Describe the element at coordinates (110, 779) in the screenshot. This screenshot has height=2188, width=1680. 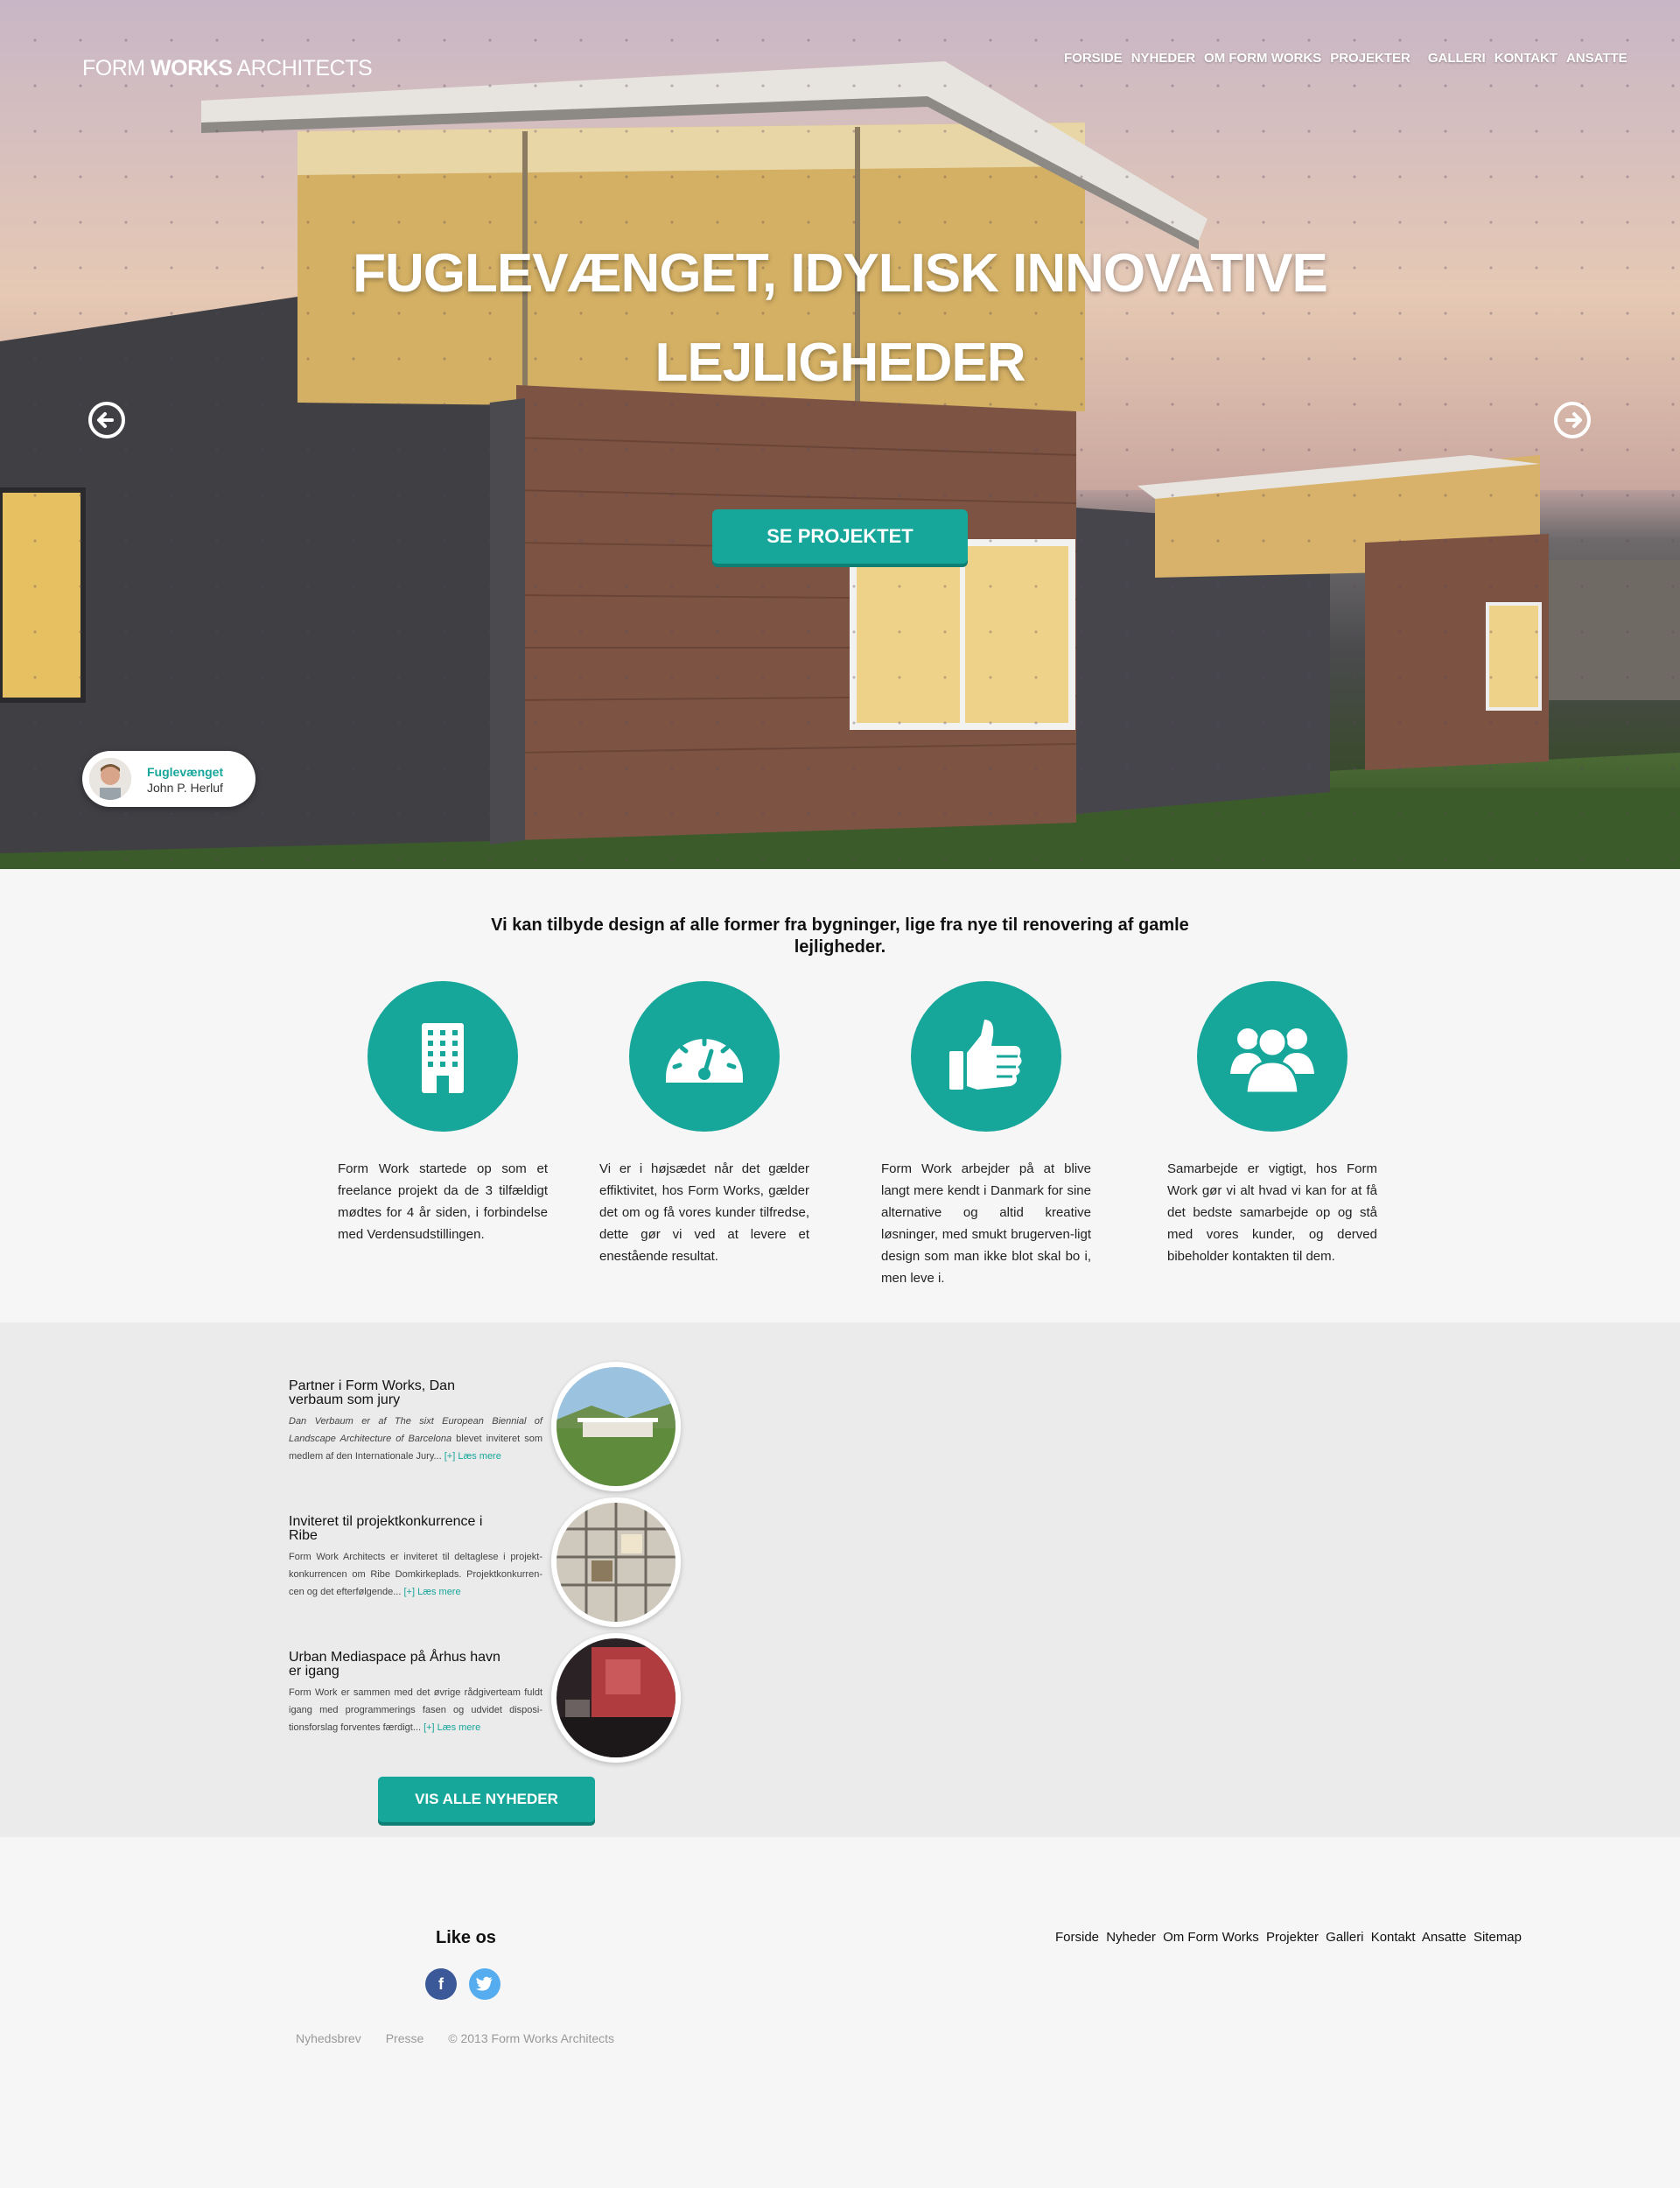
I see `avatar` at that location.